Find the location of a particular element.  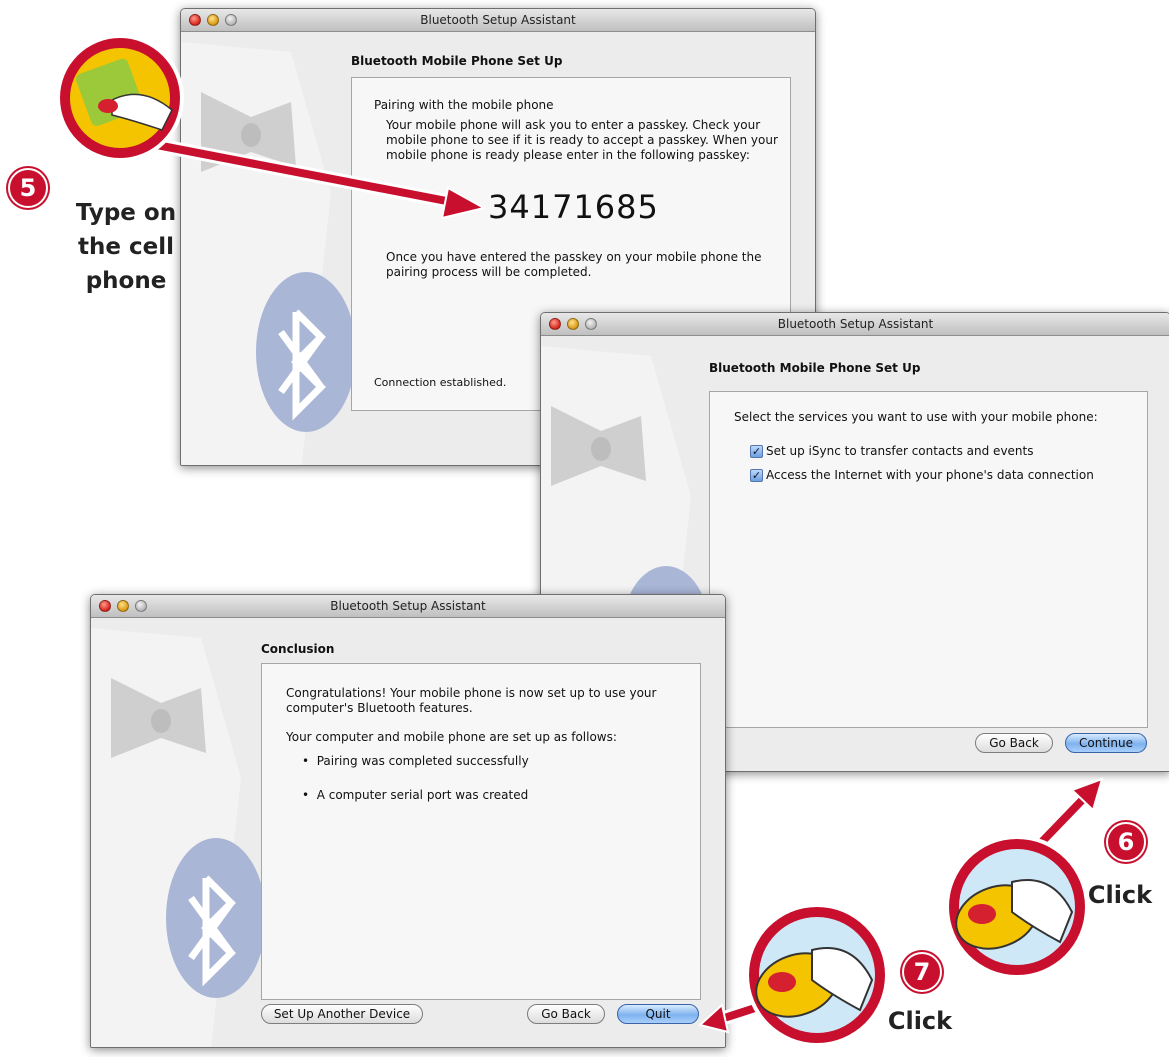

step-caption: Type on the cell phone is located at coordinates (126, 247).